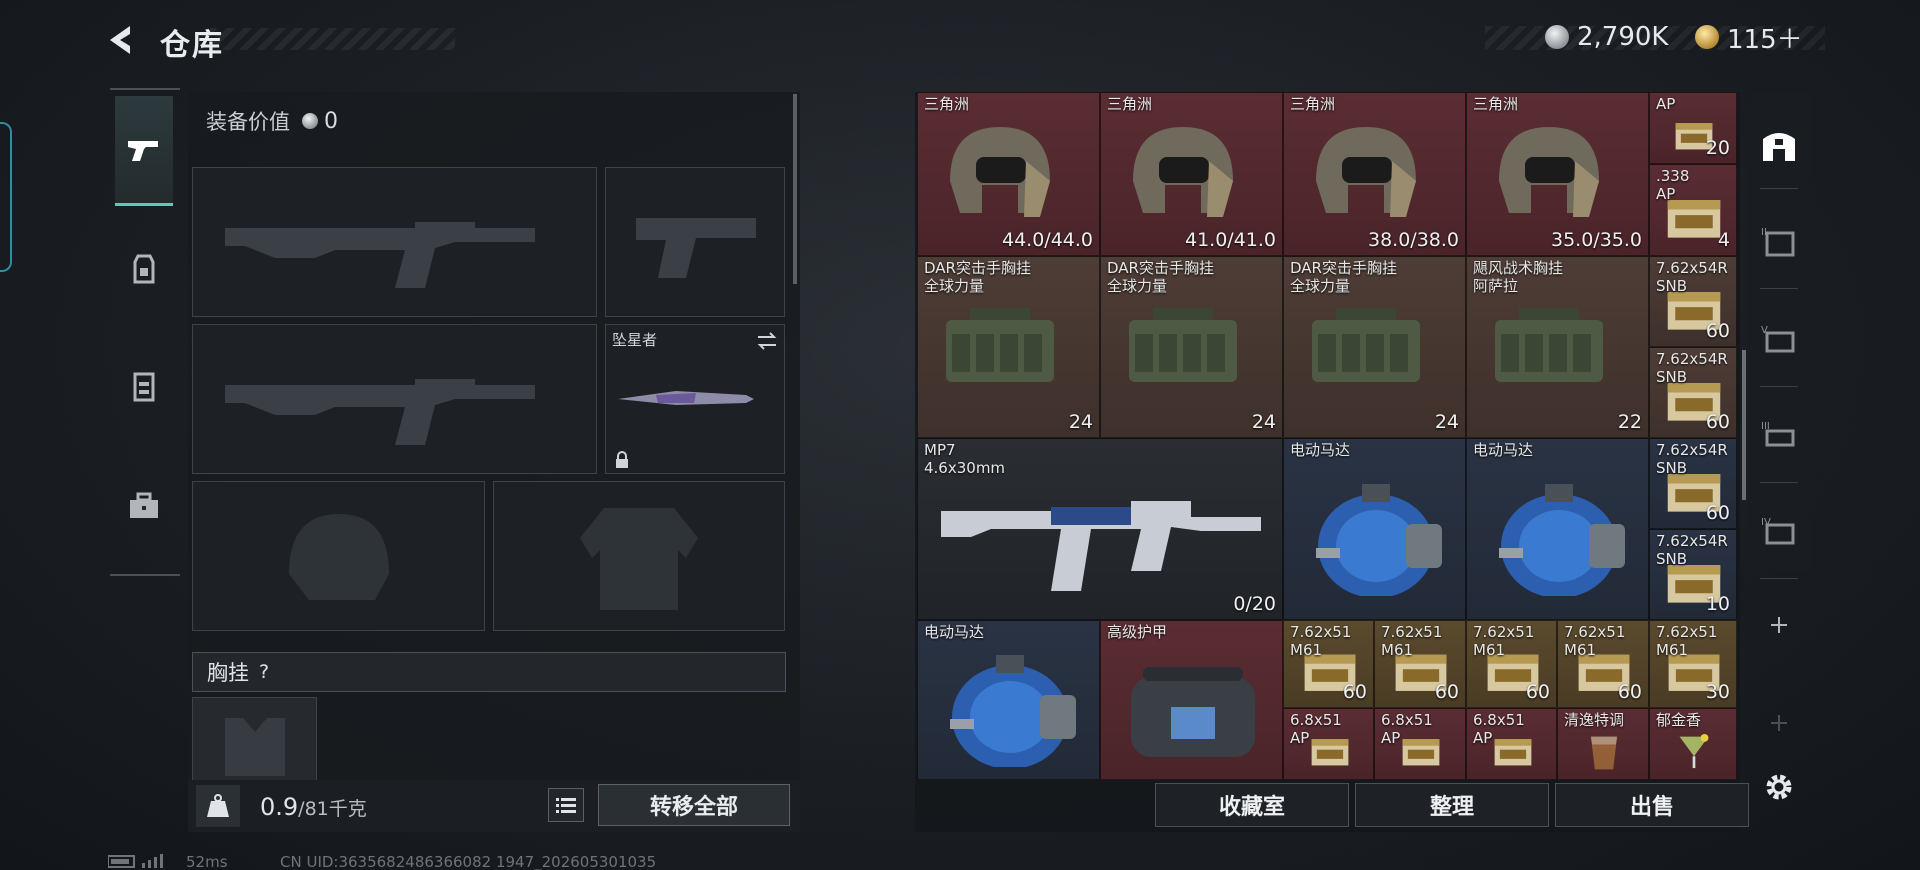 The width and height of the screenshot is (1920, 870). I want to click on tab-case, so click(144, 505).